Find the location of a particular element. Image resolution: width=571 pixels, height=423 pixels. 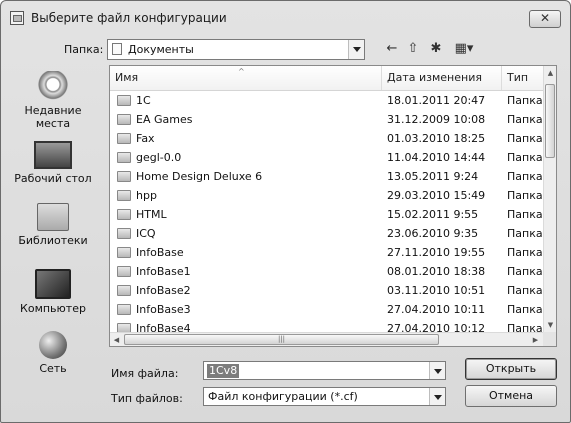

file-date: 27.11.2010 19:55 is located at coordinates (436, 252).